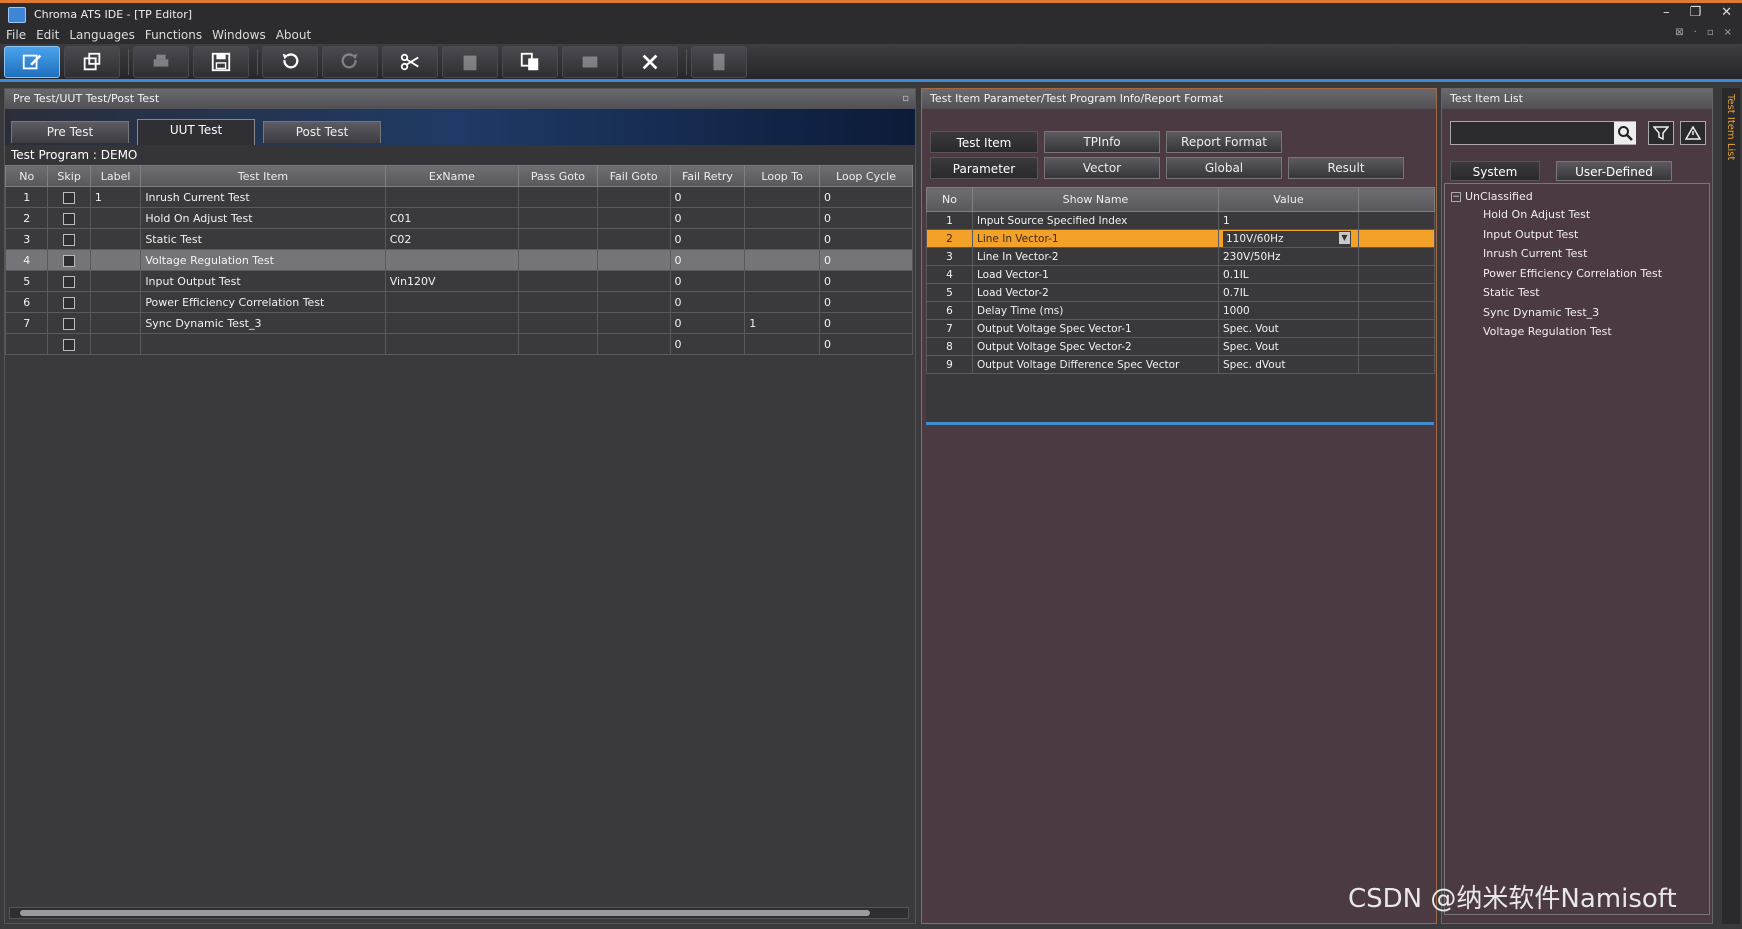 The image size is (1742, 929). I want to click on param-row-selected: 2 Line In Vector-1 110V/60Hz ▼, so click(1180, 238).